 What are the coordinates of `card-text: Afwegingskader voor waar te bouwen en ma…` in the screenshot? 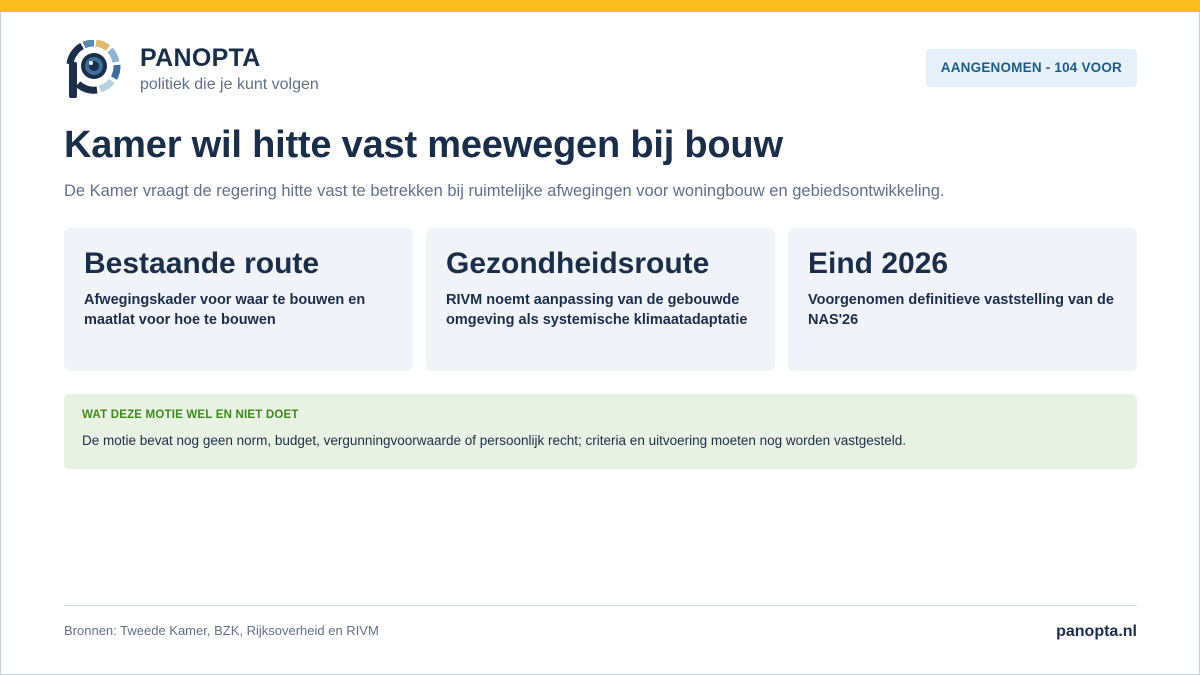 It's located at (225, 310).